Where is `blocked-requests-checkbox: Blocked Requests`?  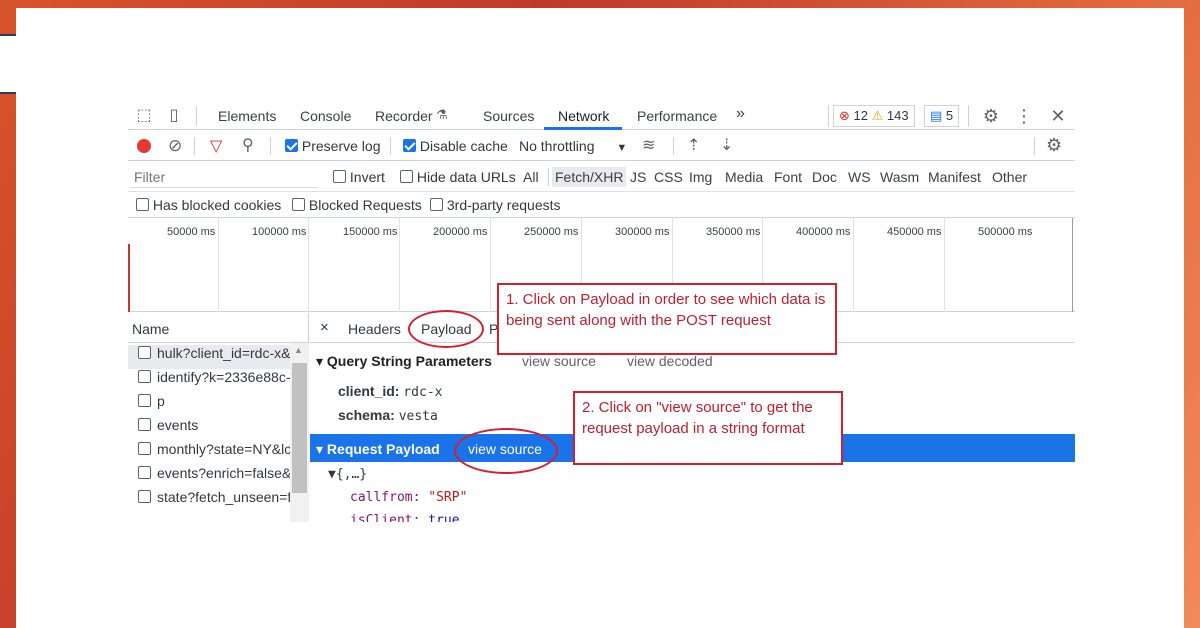
blocked-requests-checkbox: Blocked Requests is located at coordinates (357, 205).